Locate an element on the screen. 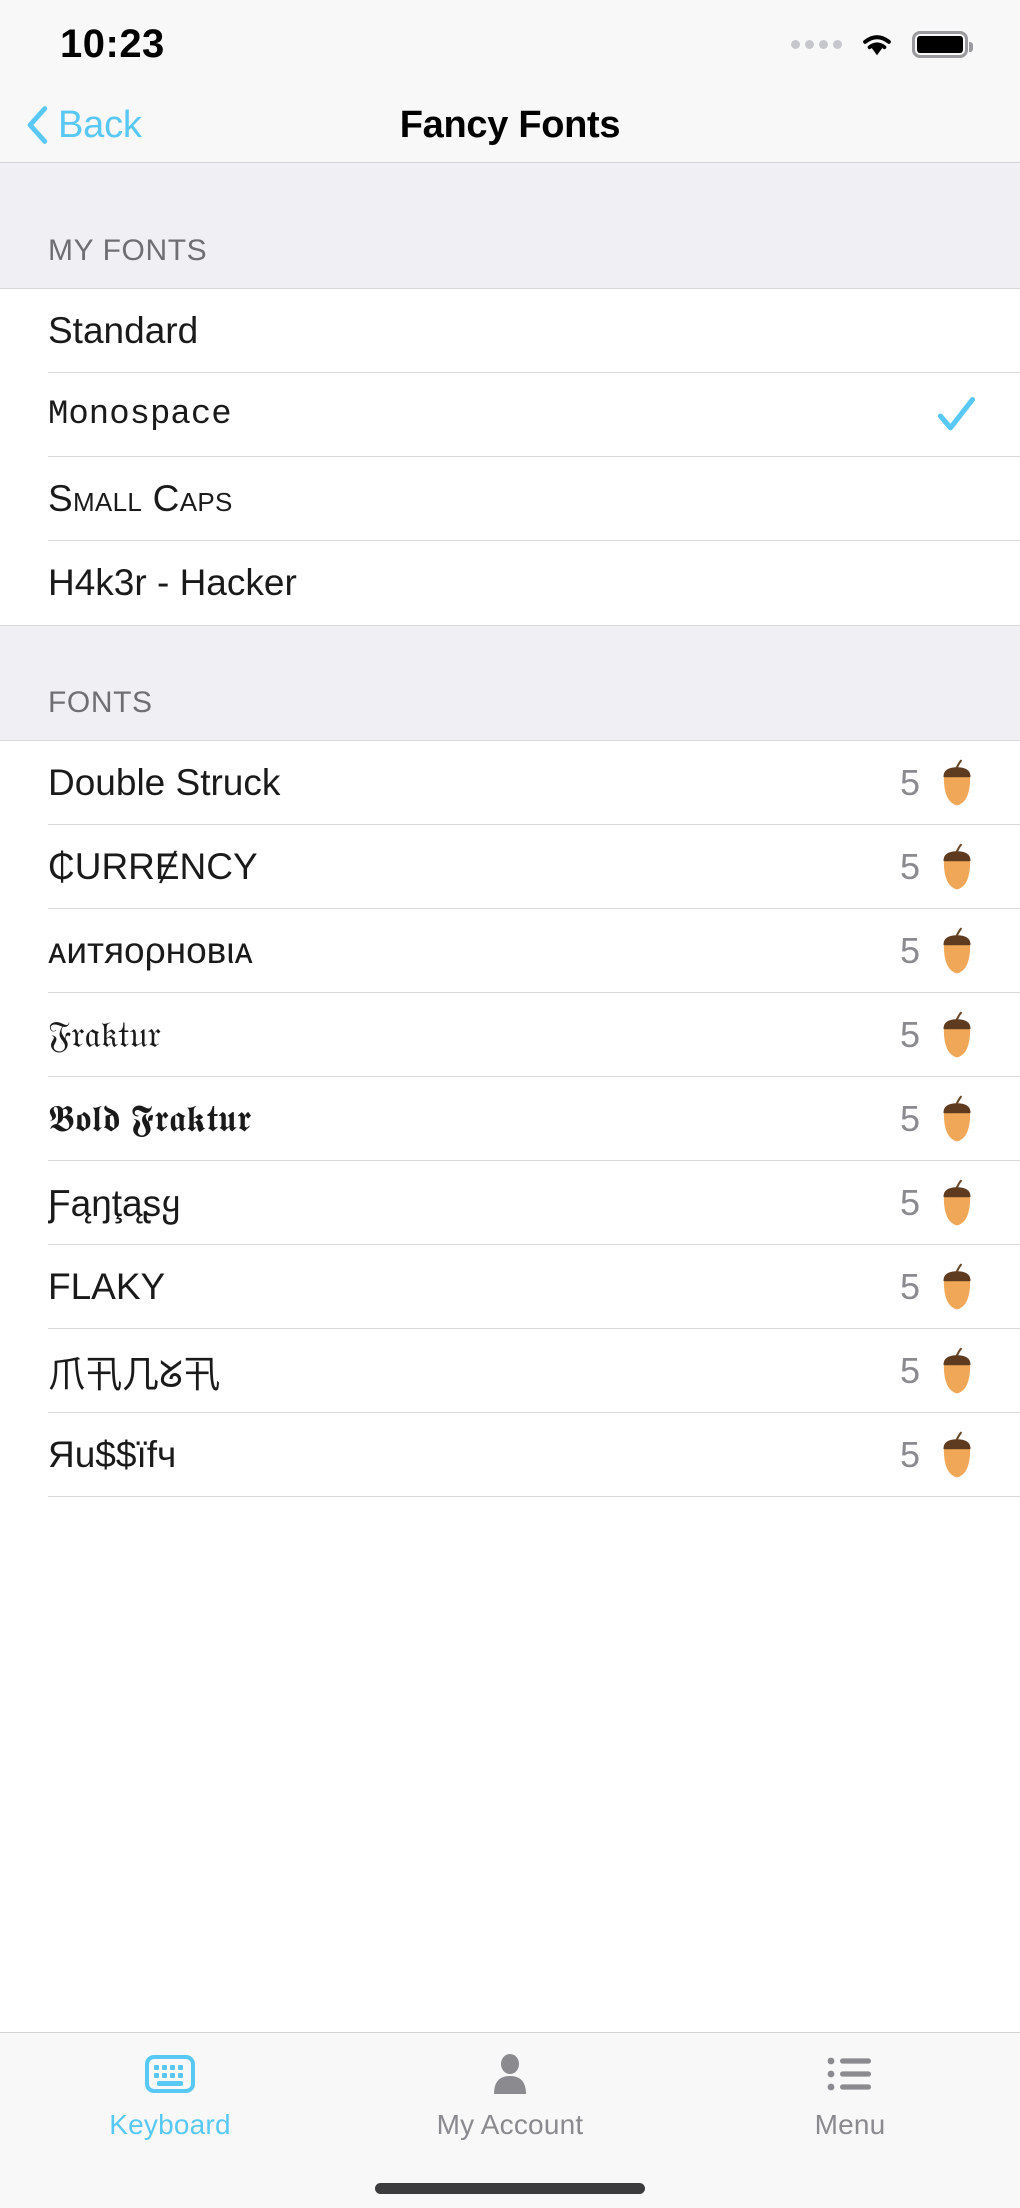  navigation-bar: Back Fancy Fonts is located at coordinates (510, 125).